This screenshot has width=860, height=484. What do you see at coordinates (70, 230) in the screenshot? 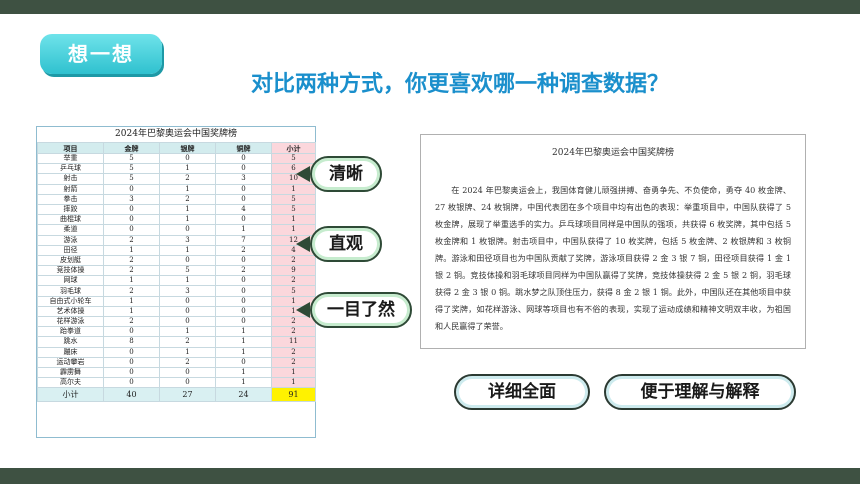
I see `cell-event: 柔道` at bounding box center [70, 230].